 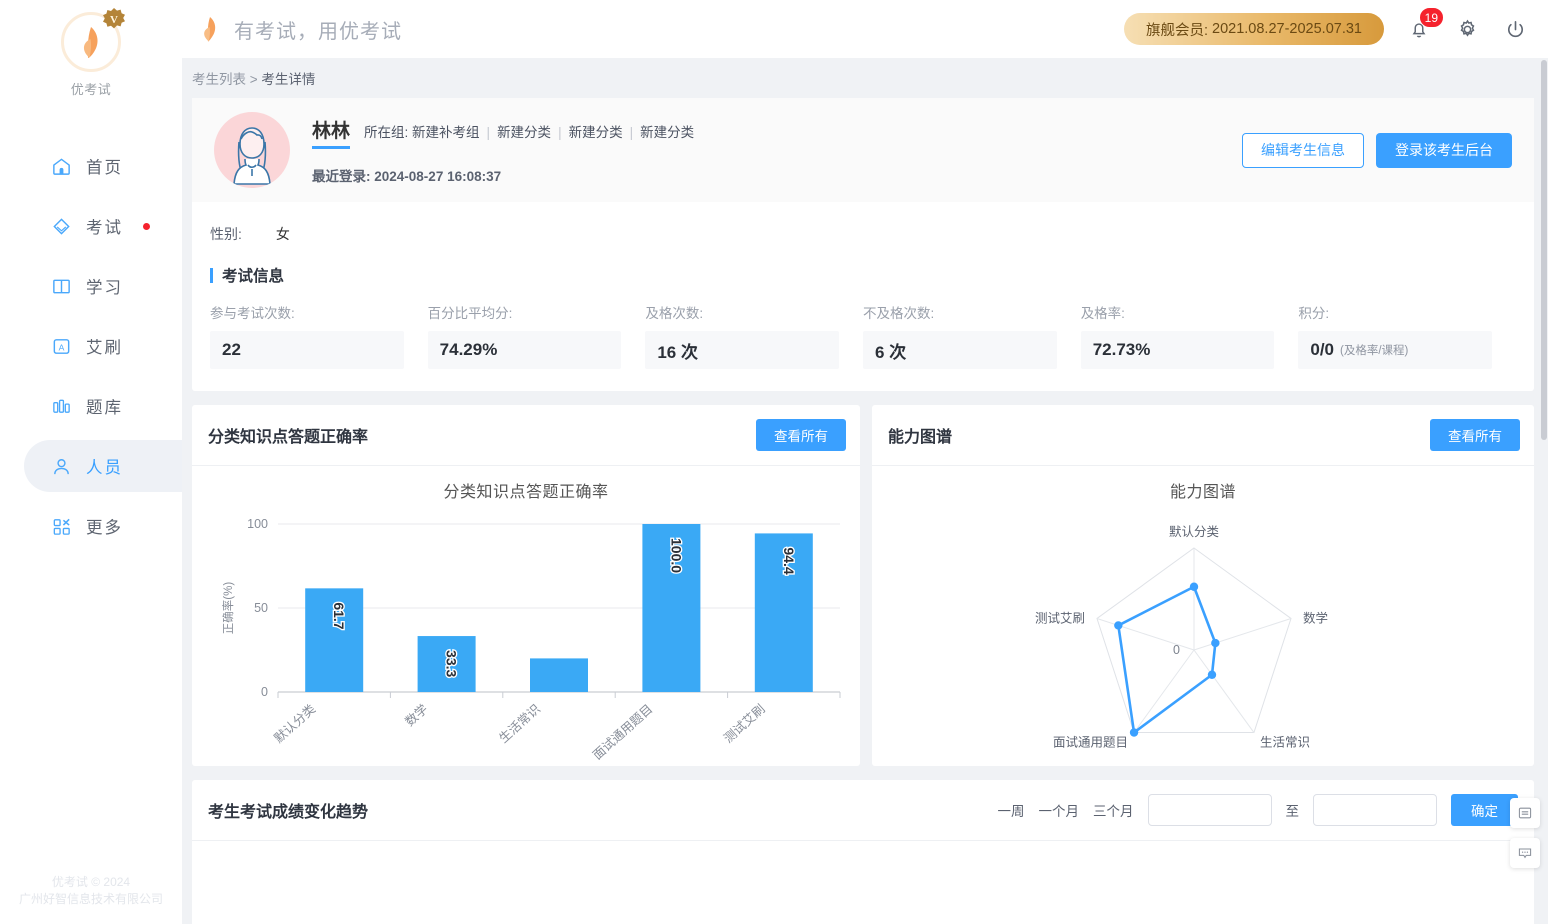 What do you see at coordinates (742, 350) in the screenshot?
I see `stat-value-box: 16 次` at bounding box center [742, 350].